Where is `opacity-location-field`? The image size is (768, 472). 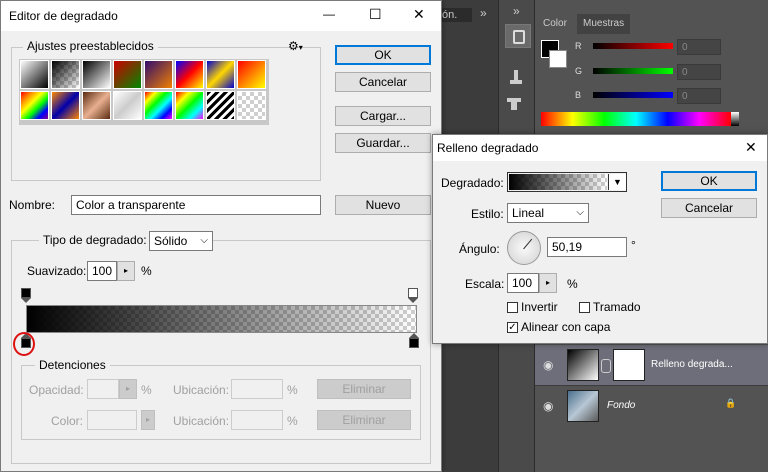
opacity-location-field is located at coordinates (257, 389).